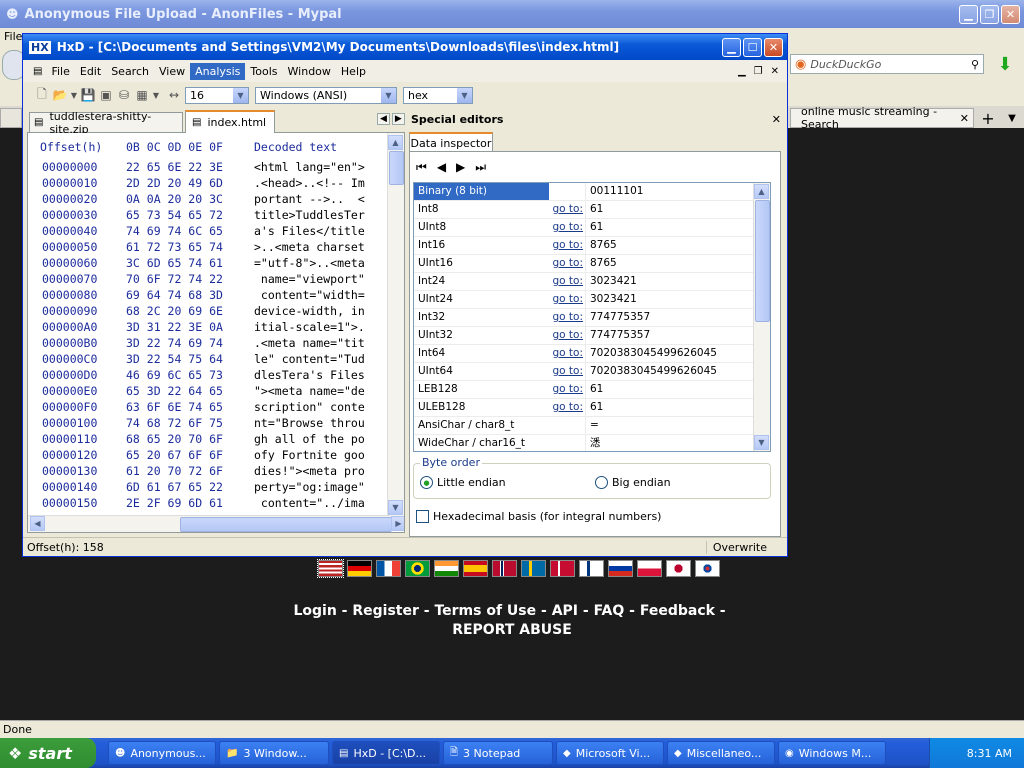  What do you see at coordinates (562, 568) in the screenshot?
I see `flag-dk-icon` at bounding box center [562, 568].